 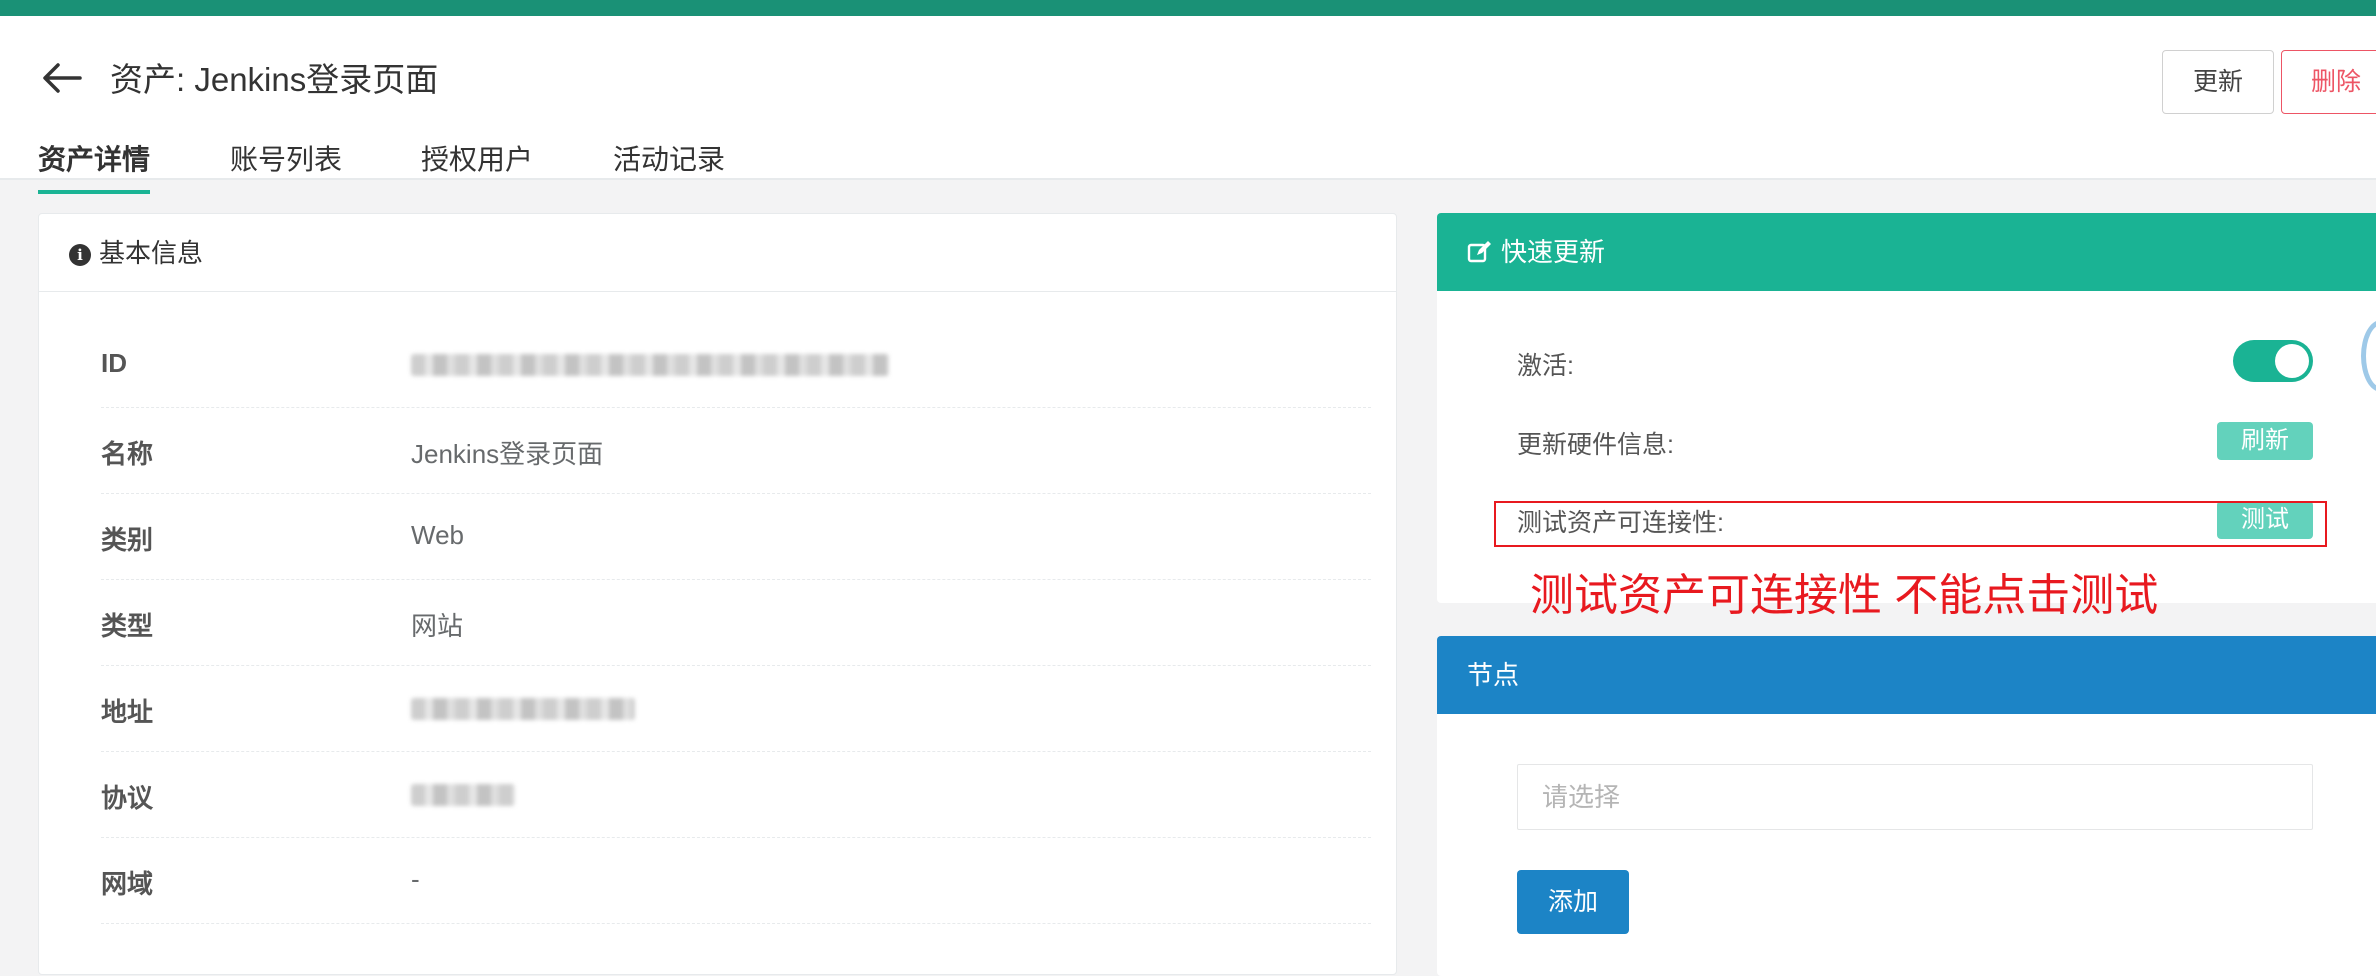 I want to click on row-label: 类型, so click(x=127, y=626).